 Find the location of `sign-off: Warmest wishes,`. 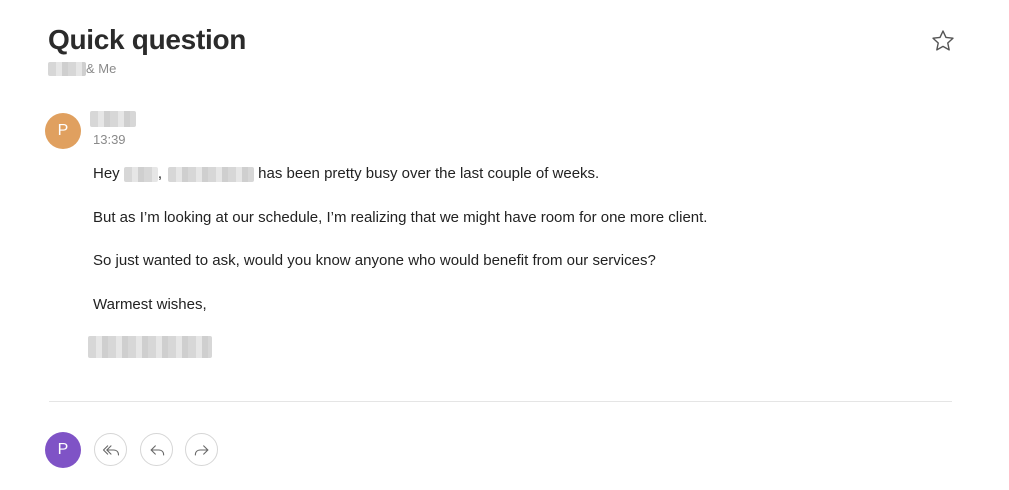

sign-off: Warmest wishes, is located at coordinates (150, 304).